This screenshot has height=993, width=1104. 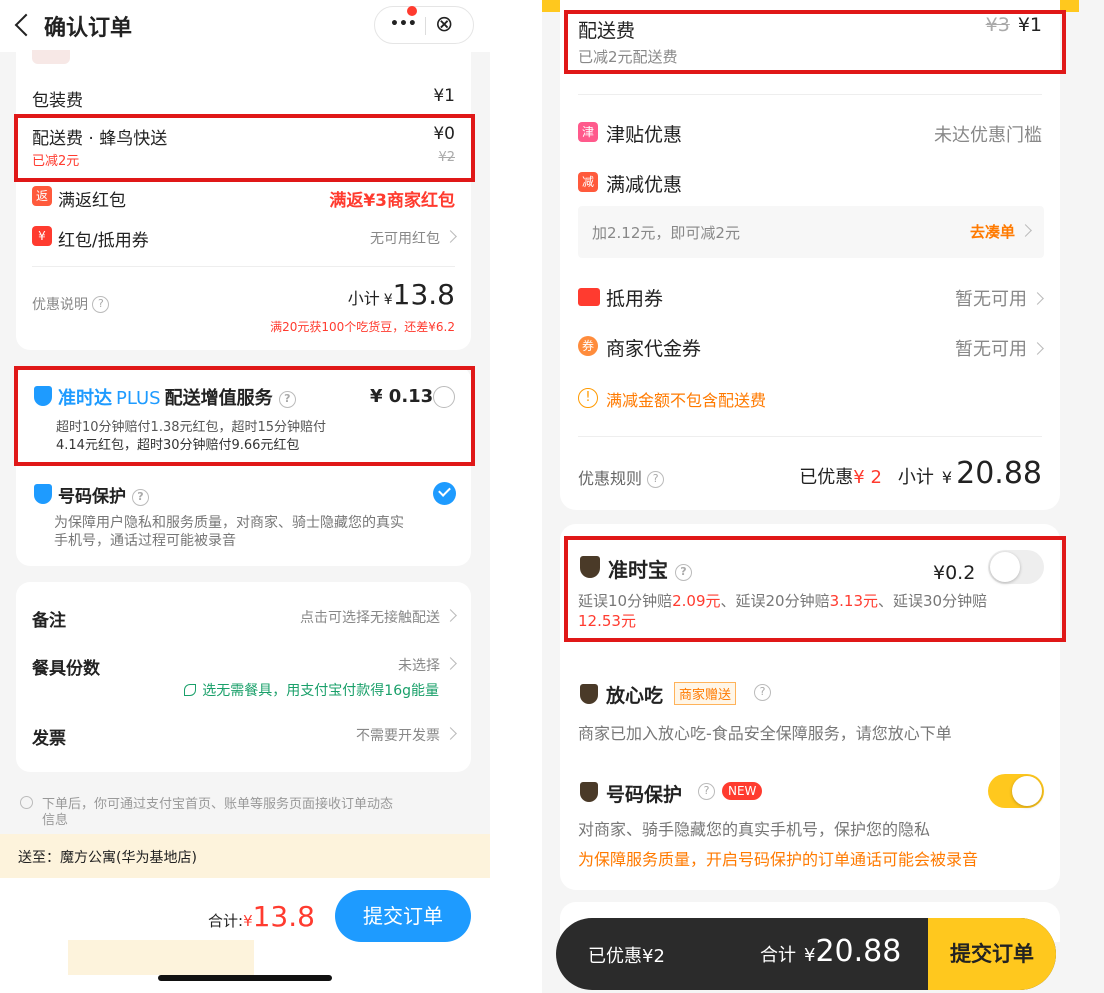 I want to click on fangxin-title: 放心吃, so click(x=635, y=696).